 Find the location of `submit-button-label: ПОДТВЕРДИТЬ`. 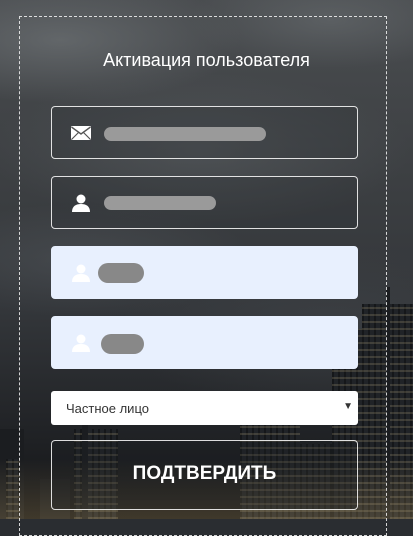

submit-button-label: ПОДТВЕРДИТЬ is located at coordinates (204, 473).